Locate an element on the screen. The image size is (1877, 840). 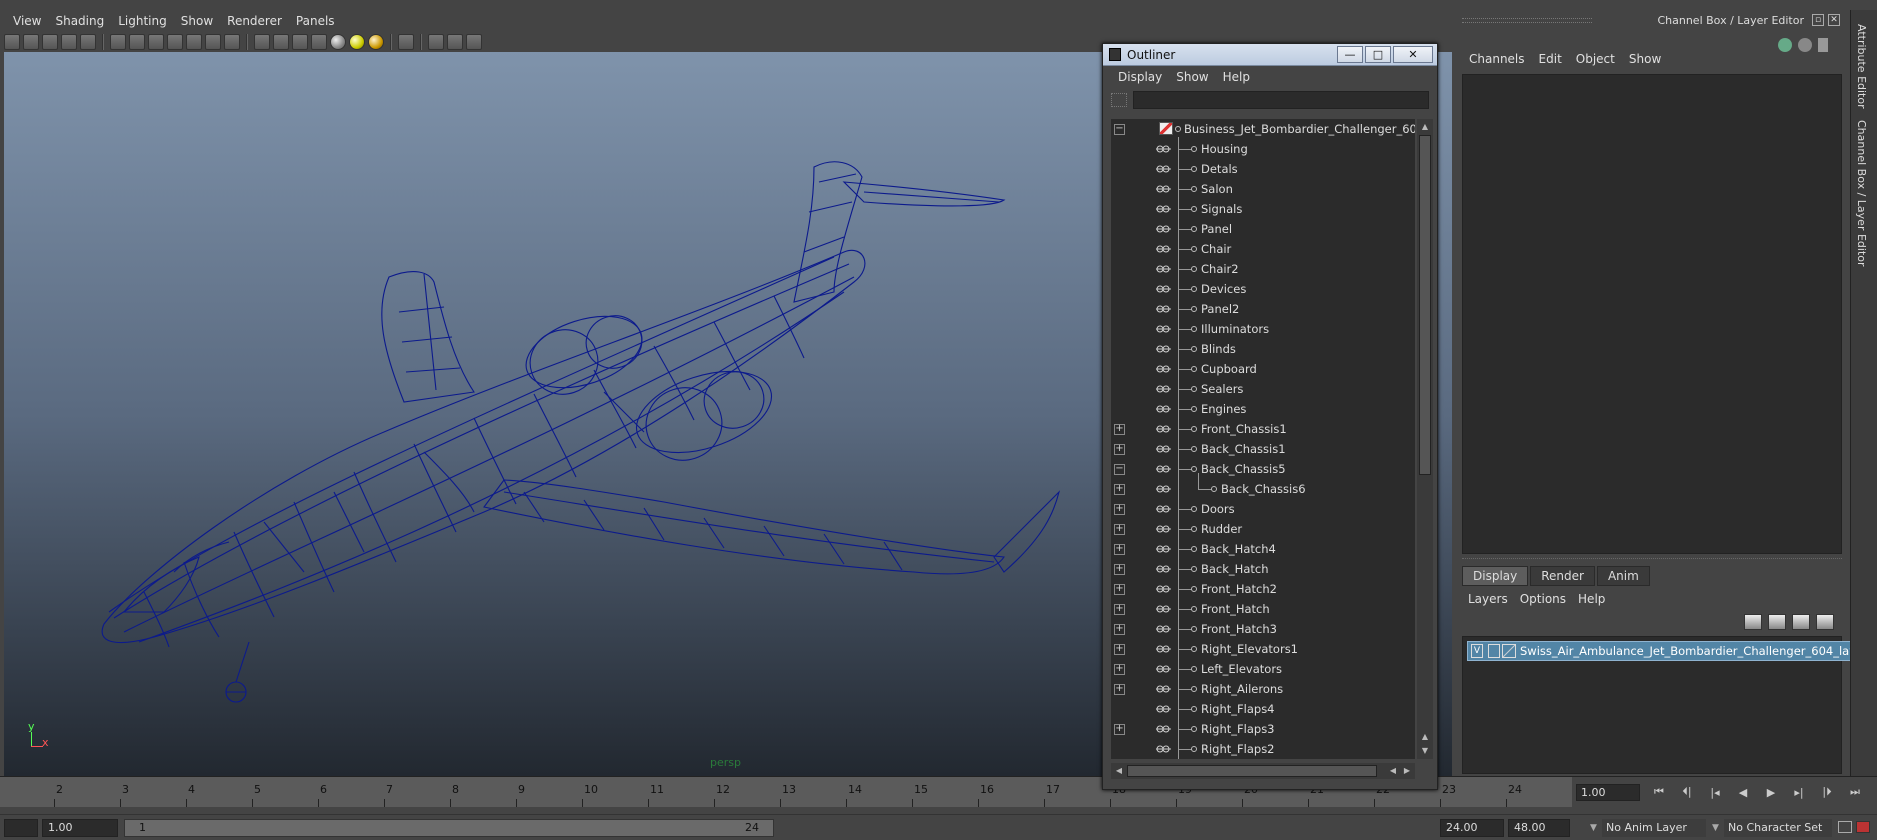
bookmark-icon is located at coordinates (50, 42).